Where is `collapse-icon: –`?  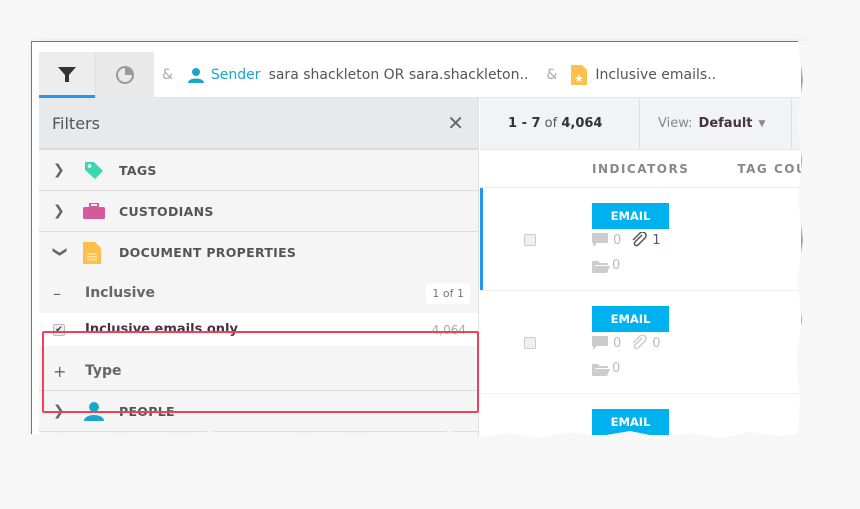 collapse-icon: – is located at coordinates (57, 293).